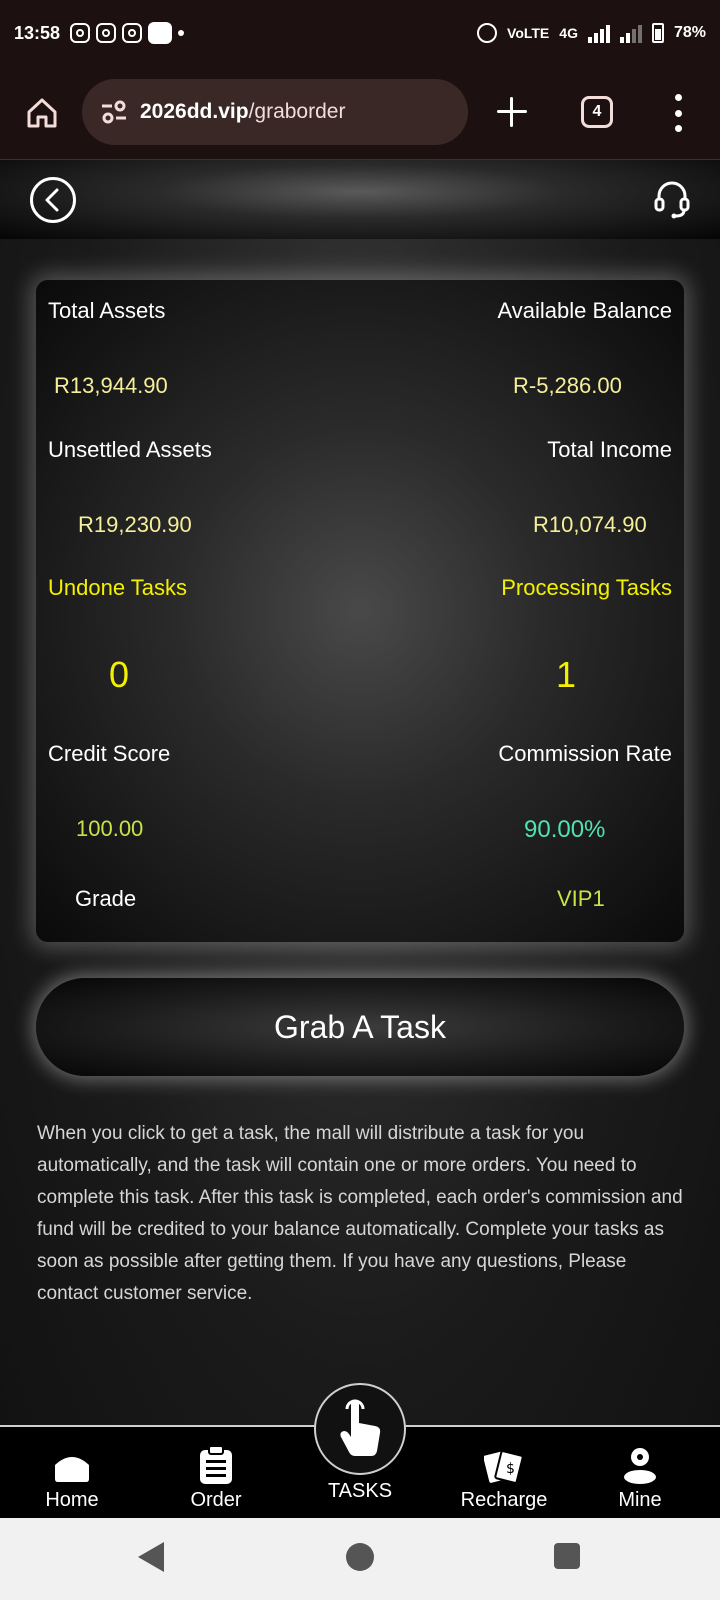  I want to click on nav-tasks-button, so click(360, 1429).